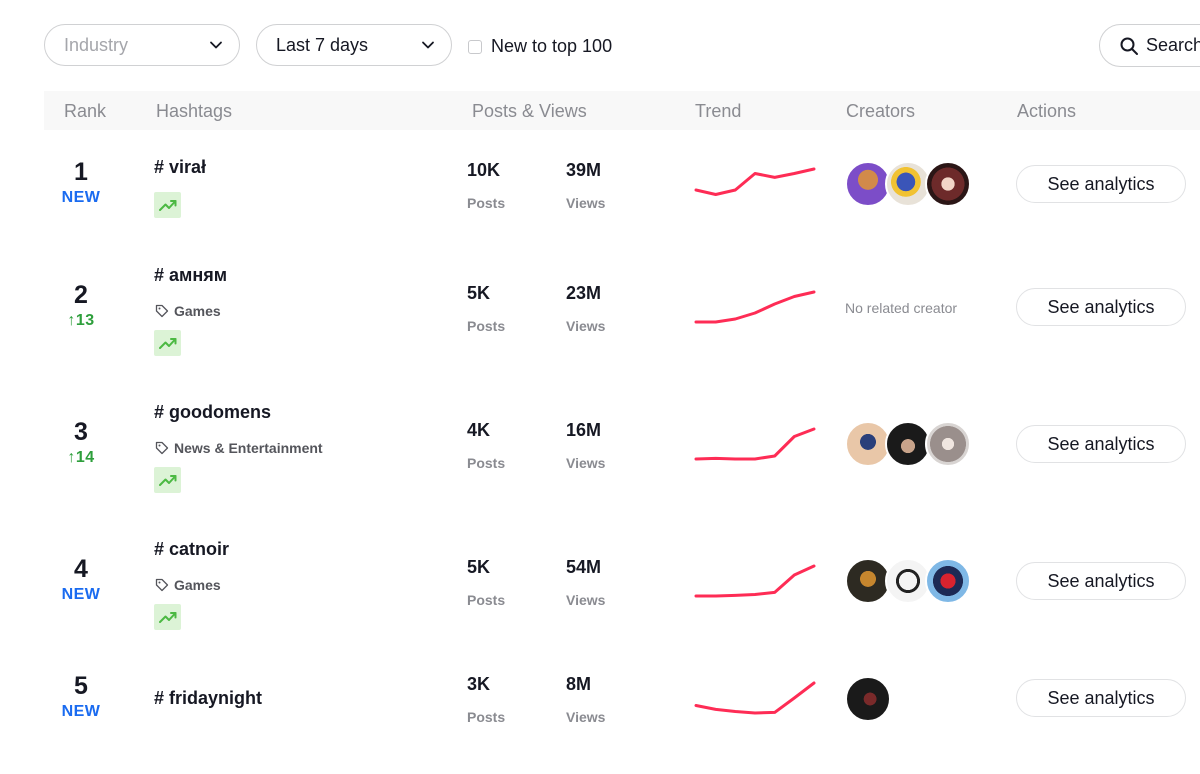 The height and width of the screenshot is (774, 1200). I want to click on rank-cell: 1 NEW, so click(81, 182).